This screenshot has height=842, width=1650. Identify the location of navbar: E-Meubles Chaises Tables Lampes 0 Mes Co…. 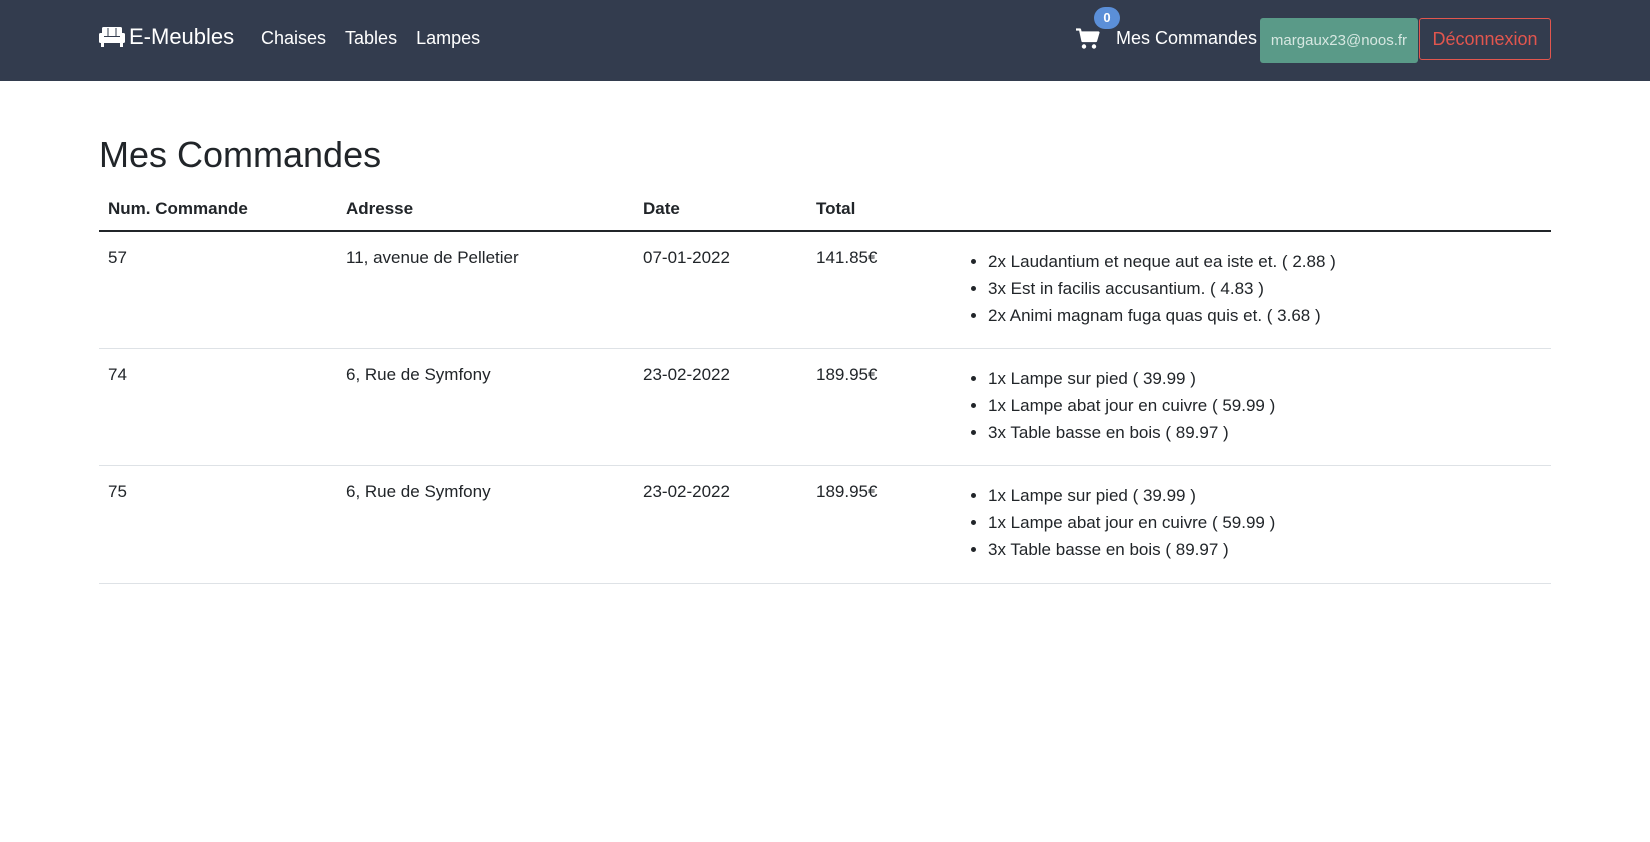
(825, 40).